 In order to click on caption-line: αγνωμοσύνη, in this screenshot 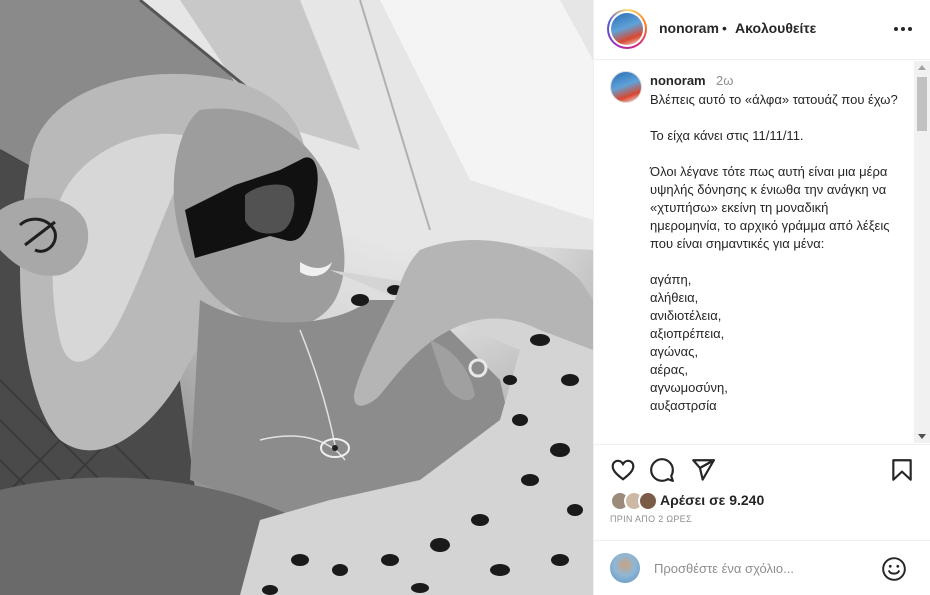, I will do `click(689, 387)`.